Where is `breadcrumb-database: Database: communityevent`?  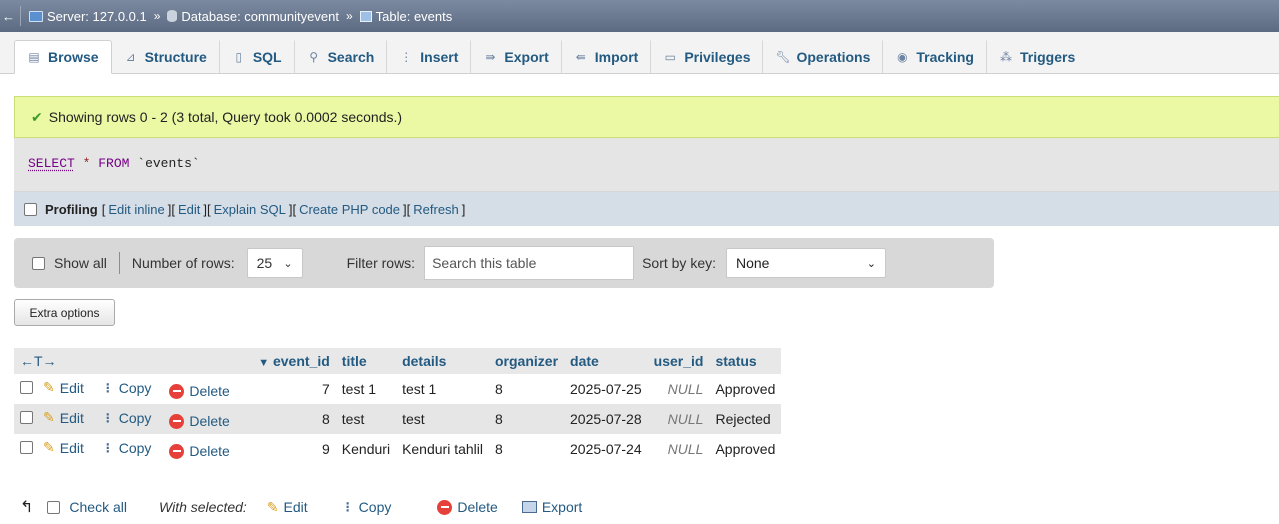
breadcrumb-database: Database: communityevent is located at coordinates (253, 16).